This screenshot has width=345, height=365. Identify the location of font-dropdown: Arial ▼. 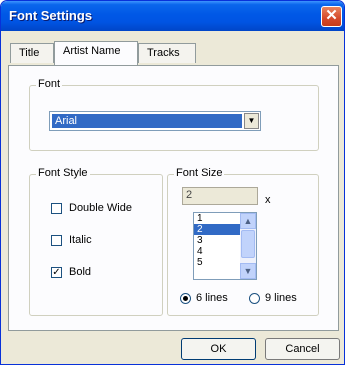
(155, 121).